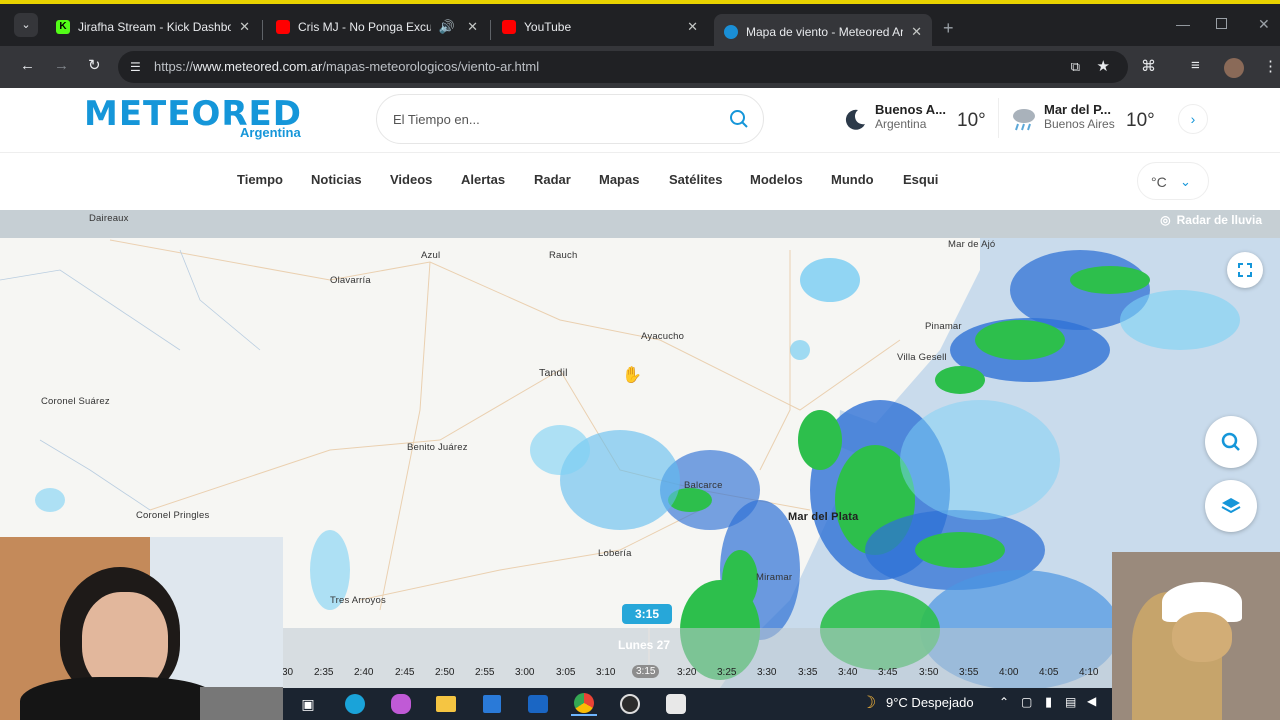 This screenshot has width=1280, height=720. Describe the element at coordinates (1048, 672) in the screenshot. I see `time-tick: 4:05` at that location.